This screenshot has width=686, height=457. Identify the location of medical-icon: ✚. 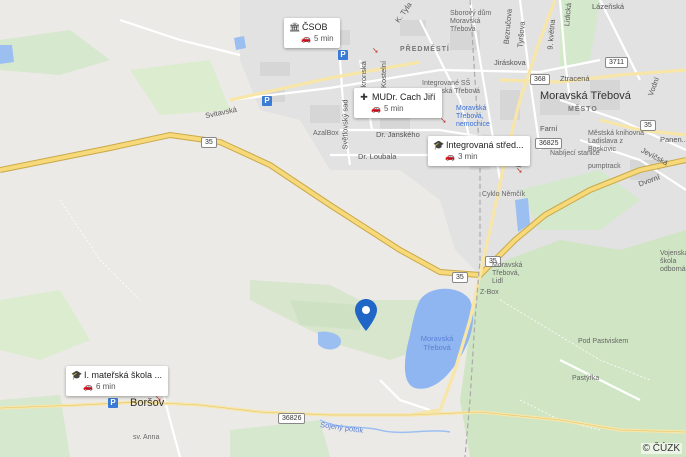
(364, 97).